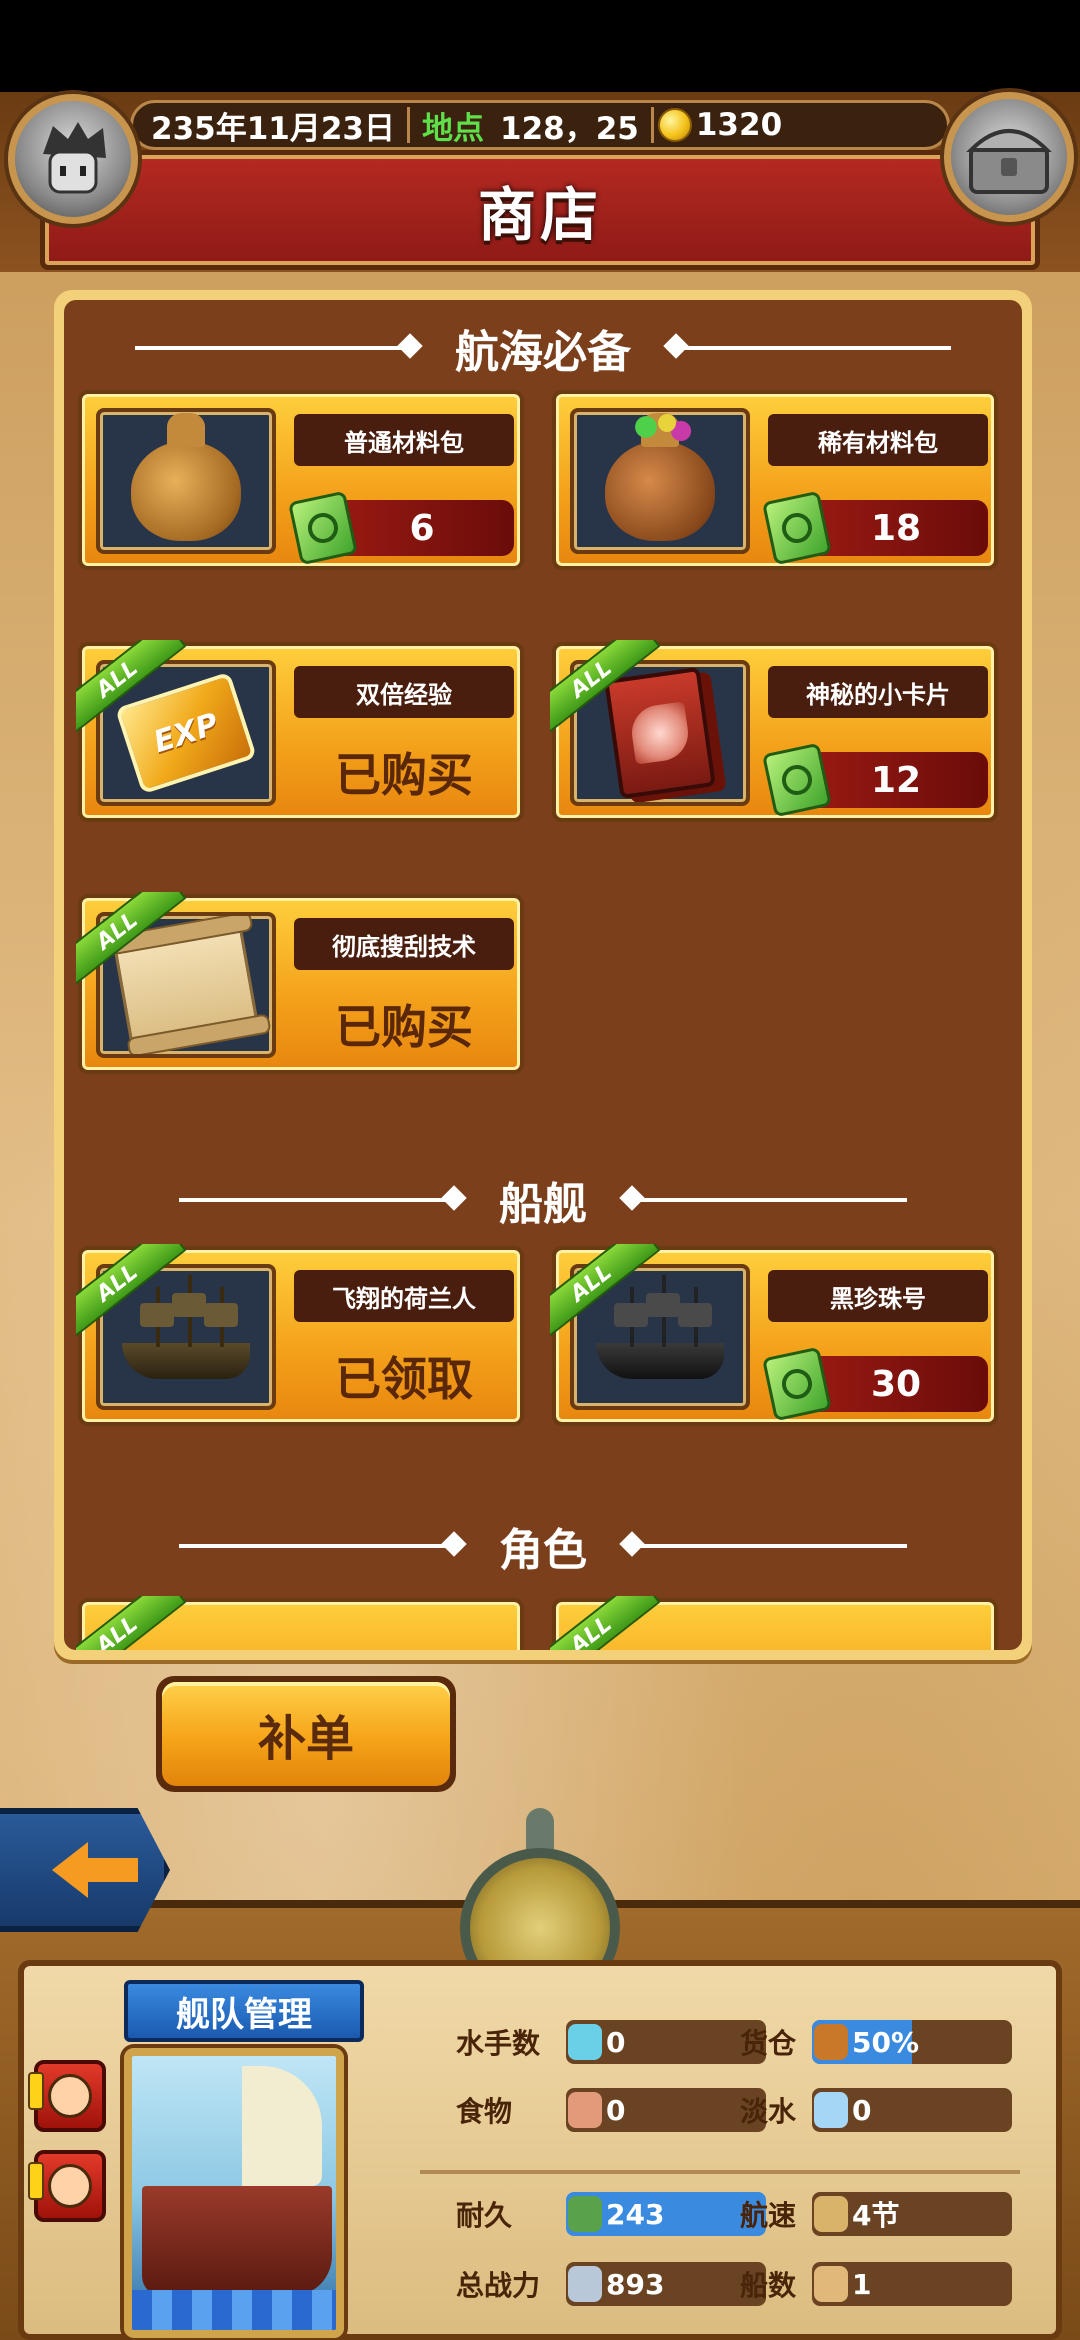 This screenshot has width=1080, height=2340. What do you see at coordinates (234, 2193) in the screenshot?
I see `ship-portrait` at bounding box center [234, 2193].